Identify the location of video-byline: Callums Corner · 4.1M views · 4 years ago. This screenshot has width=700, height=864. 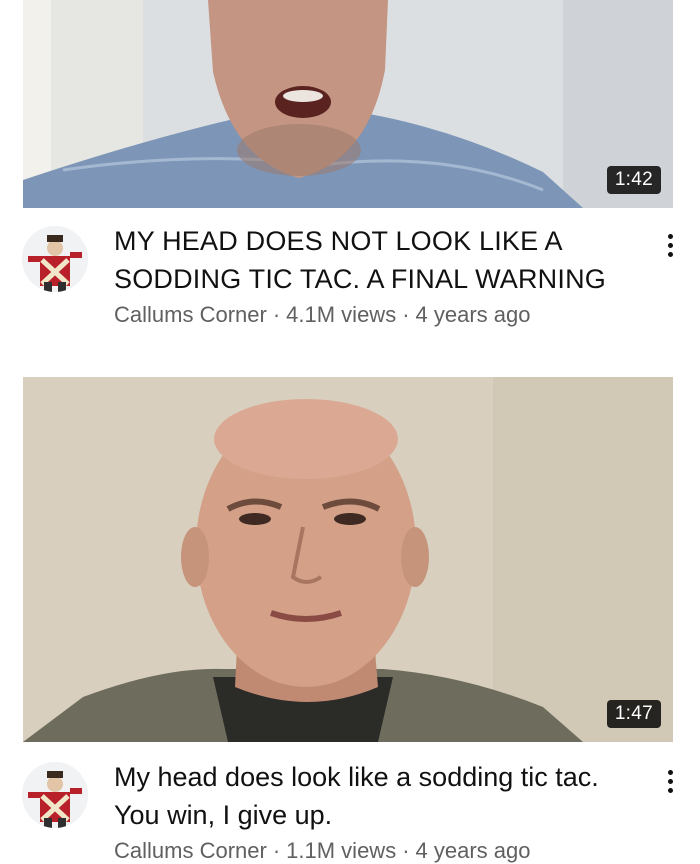
(322, 315).